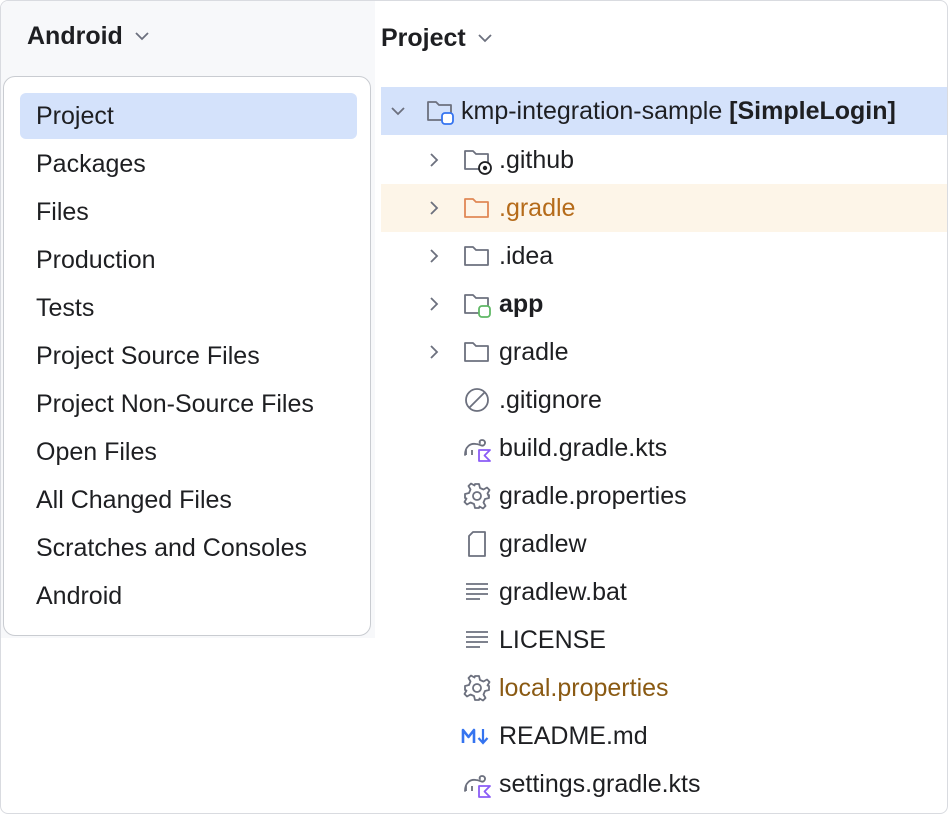  I want to click on markdown-icon, so click(476, 736).